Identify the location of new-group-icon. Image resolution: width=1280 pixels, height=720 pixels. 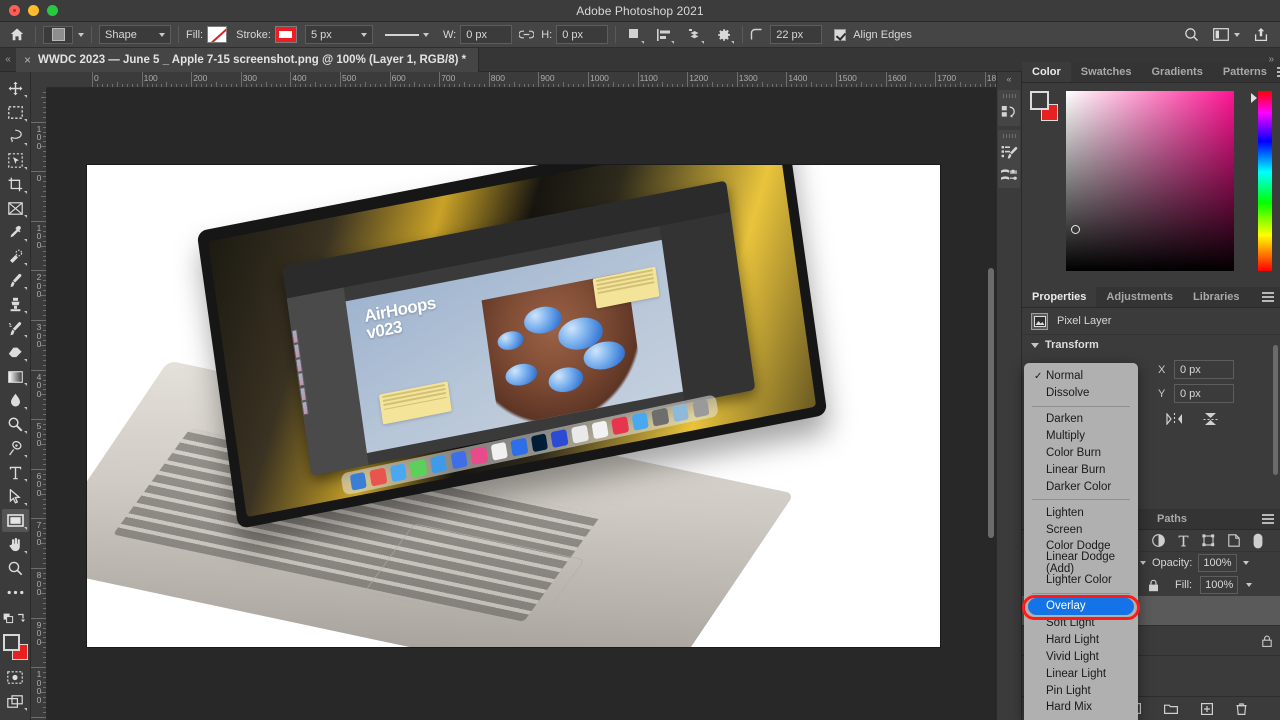
(1171, 708).